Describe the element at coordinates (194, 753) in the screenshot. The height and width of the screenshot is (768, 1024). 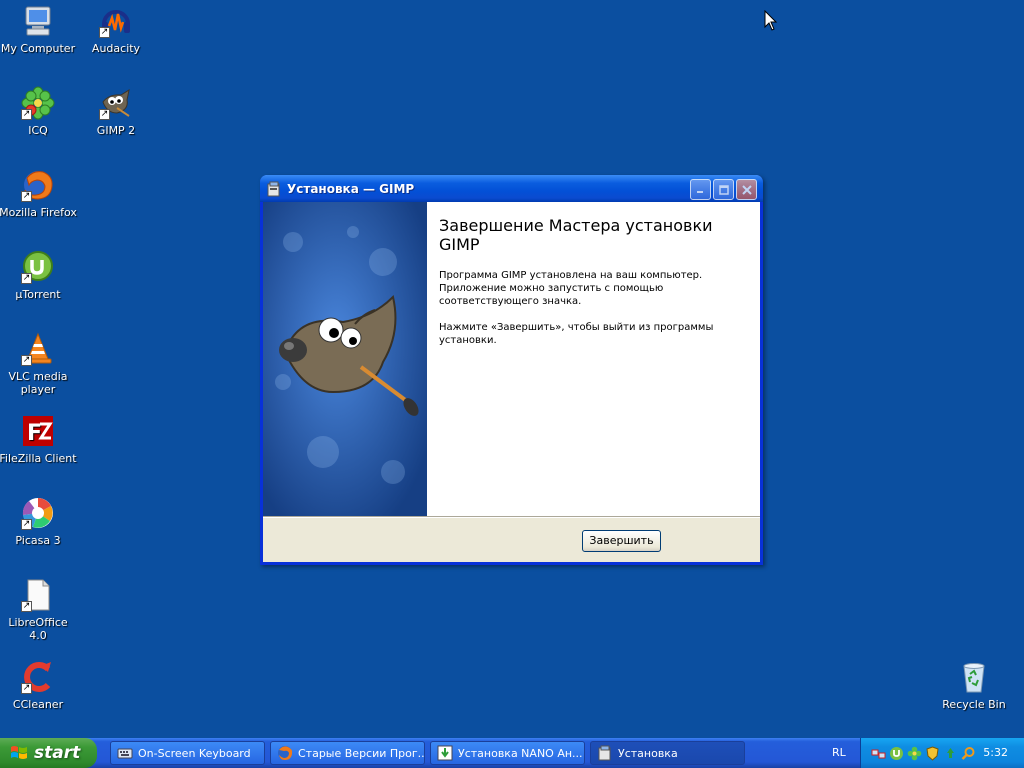
I see `taskbar-item-label: On-Screen Keyboard` at that location.